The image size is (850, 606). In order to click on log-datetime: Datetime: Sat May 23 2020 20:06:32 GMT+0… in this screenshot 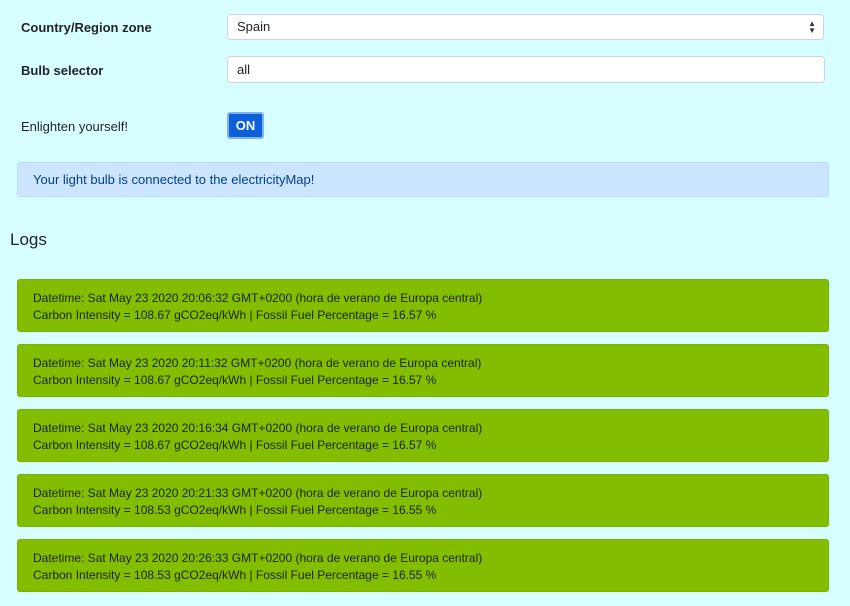, I will do `click(258, 298)`.